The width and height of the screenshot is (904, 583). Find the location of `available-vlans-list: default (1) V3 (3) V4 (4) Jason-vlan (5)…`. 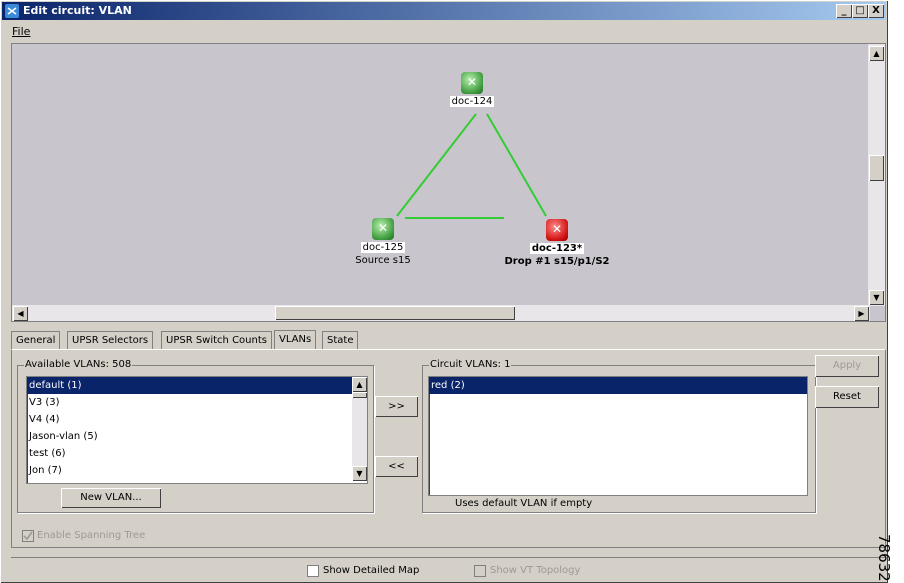

available-vlans-list: default (1) V3 (3) V4 (4) Jason-vlan (5)… is located at coordinates (197, 430).